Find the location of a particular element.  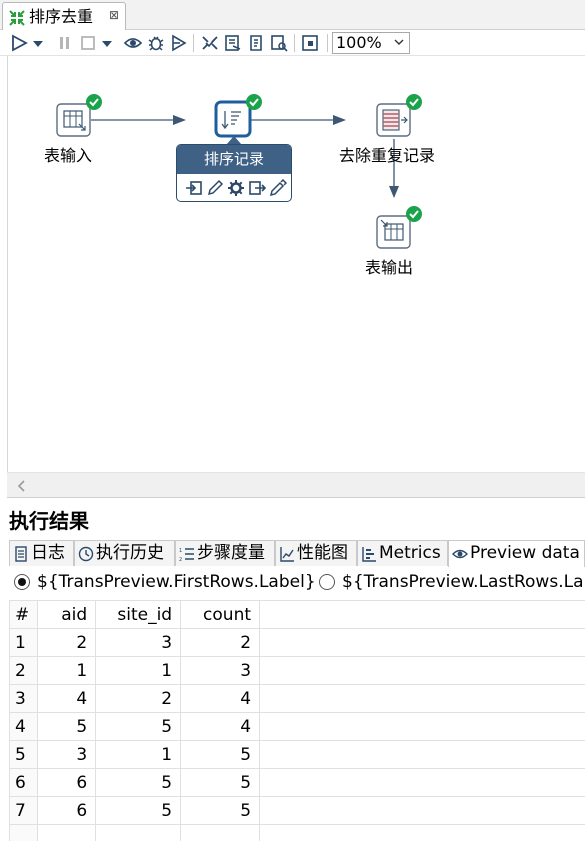

success-check-icon is located at coordinates (254, 102).